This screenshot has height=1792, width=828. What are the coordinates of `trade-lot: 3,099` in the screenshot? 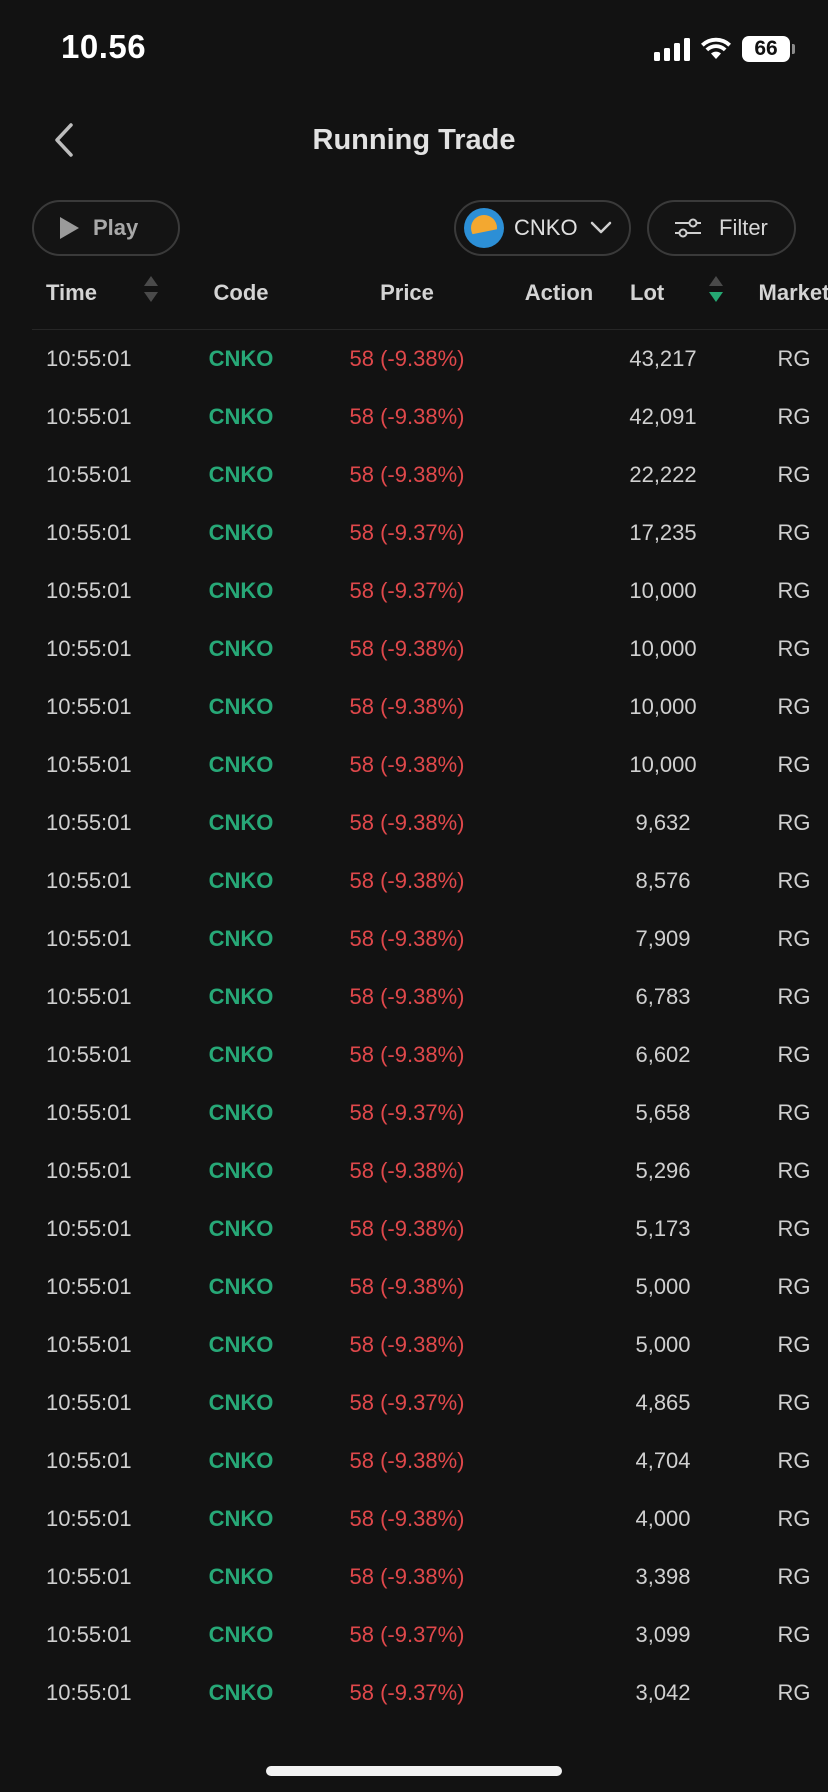 It's located at (663, 1634).